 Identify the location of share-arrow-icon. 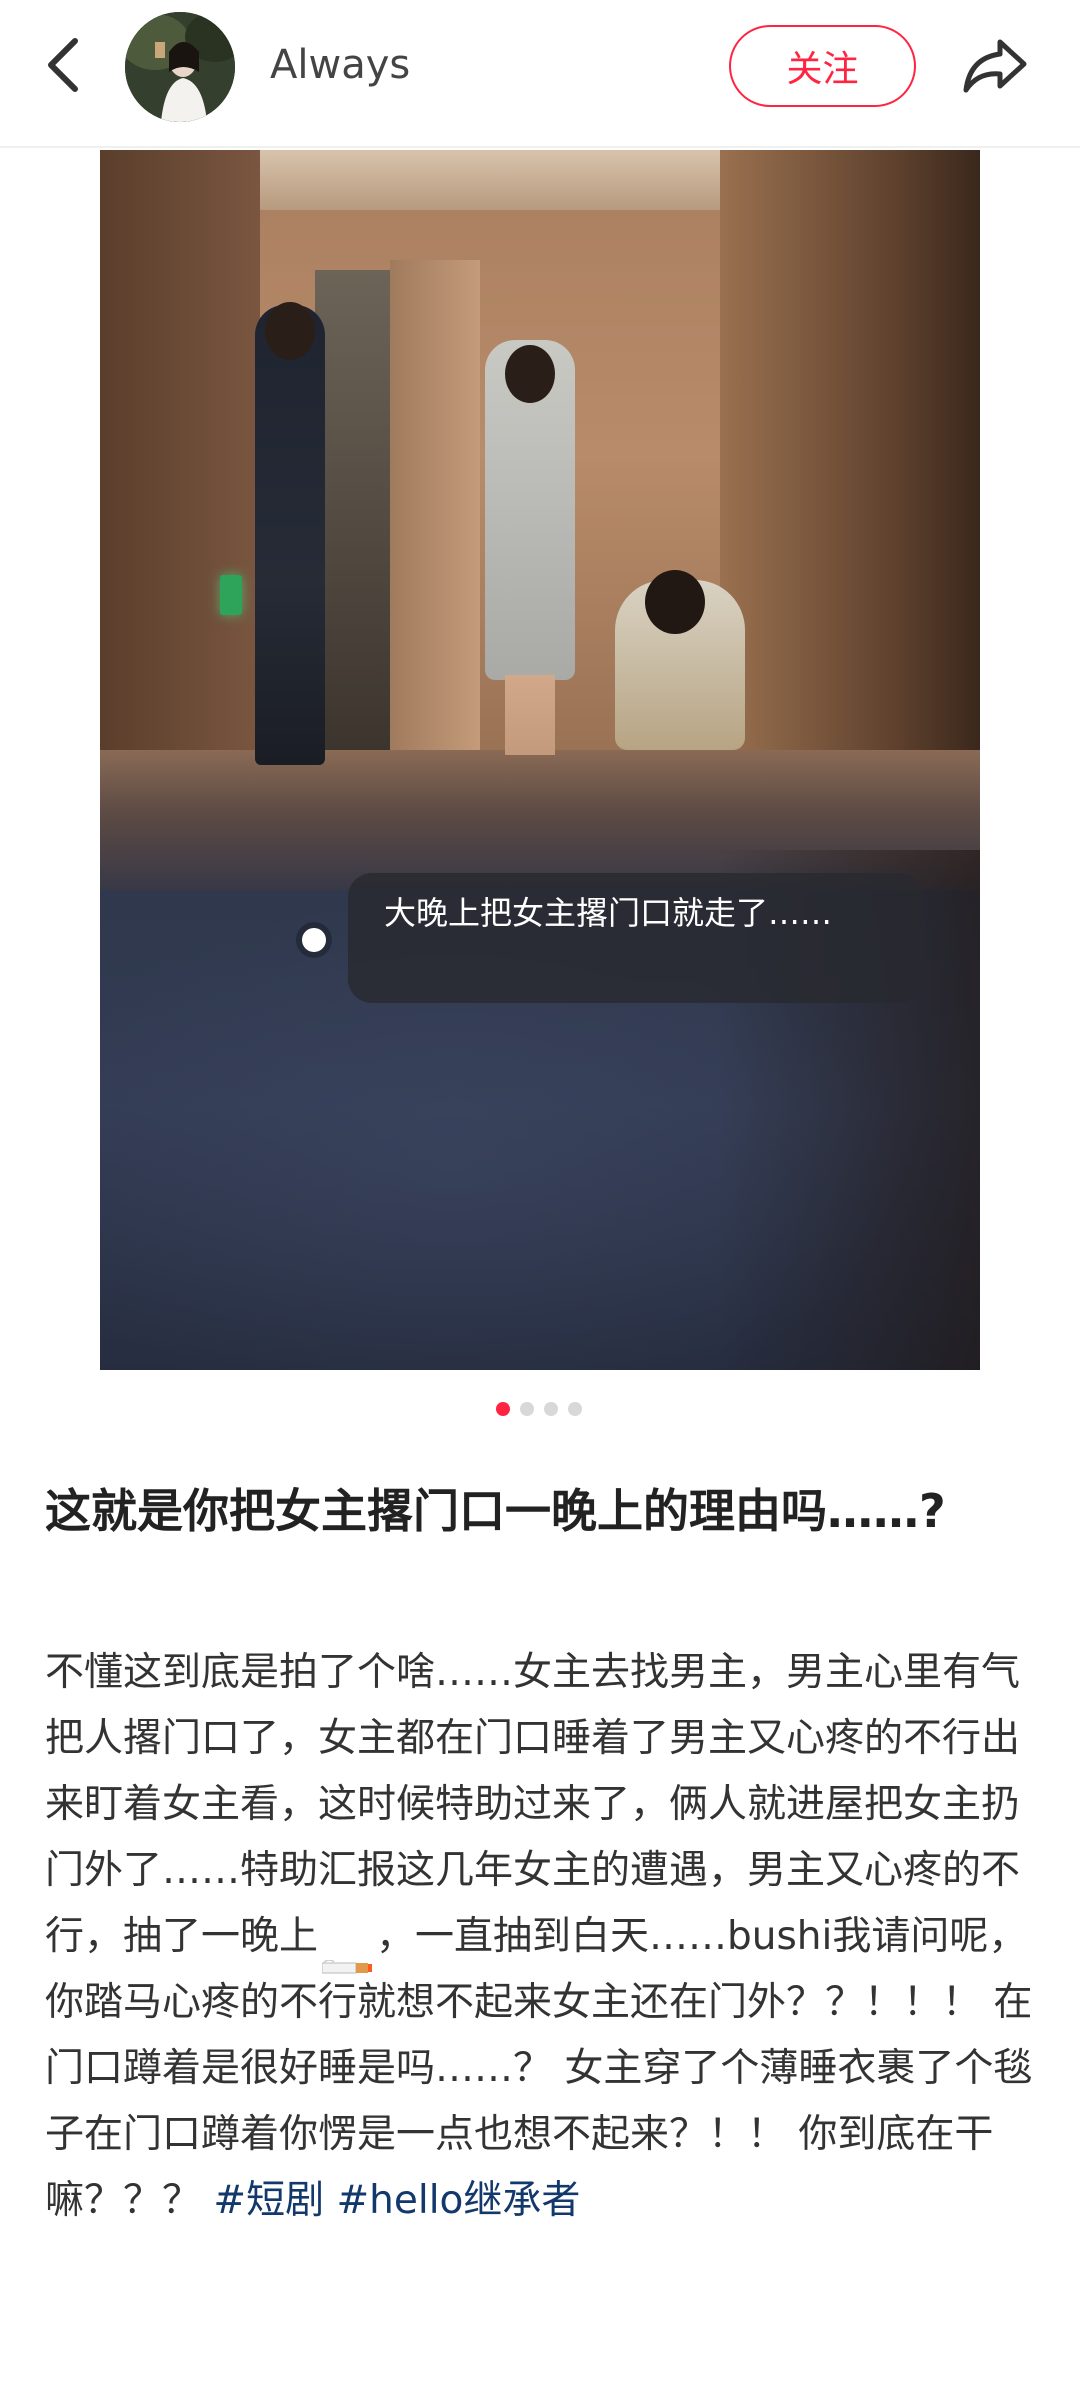
(995, 66).